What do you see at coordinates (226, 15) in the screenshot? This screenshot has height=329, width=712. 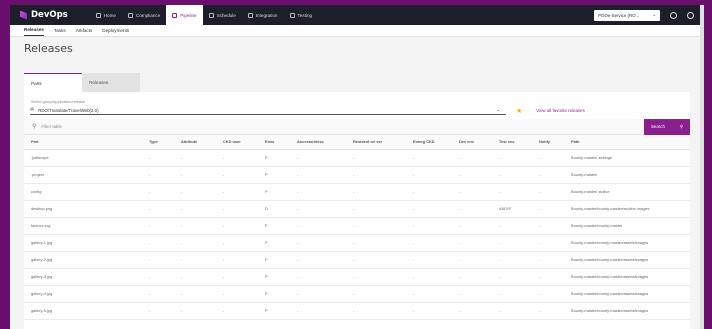 I see `nav-tab-label: Schedule` at bounding box center [226, 15].